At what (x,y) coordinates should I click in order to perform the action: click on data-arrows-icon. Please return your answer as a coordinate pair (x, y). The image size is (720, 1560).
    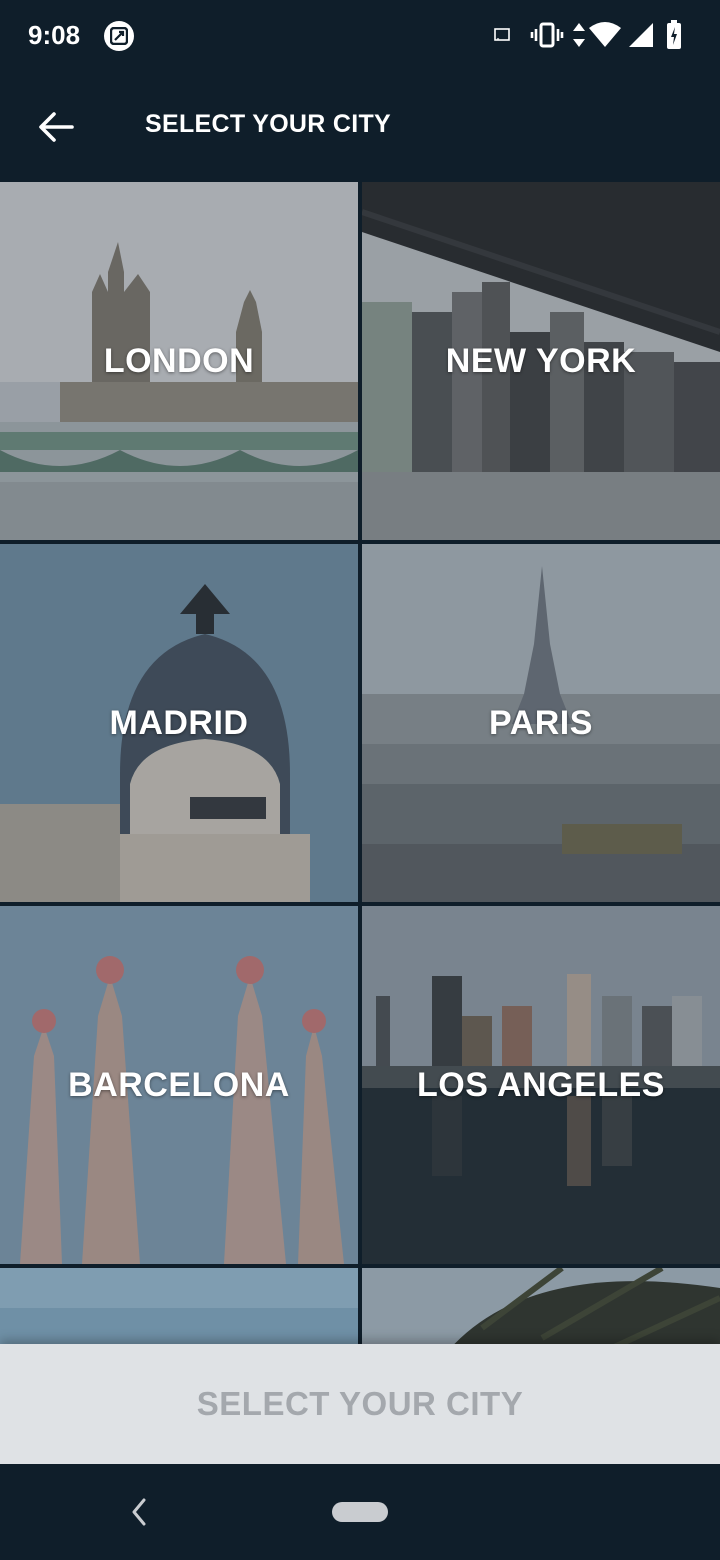
    Looking at the image, I should click on (579, 35).